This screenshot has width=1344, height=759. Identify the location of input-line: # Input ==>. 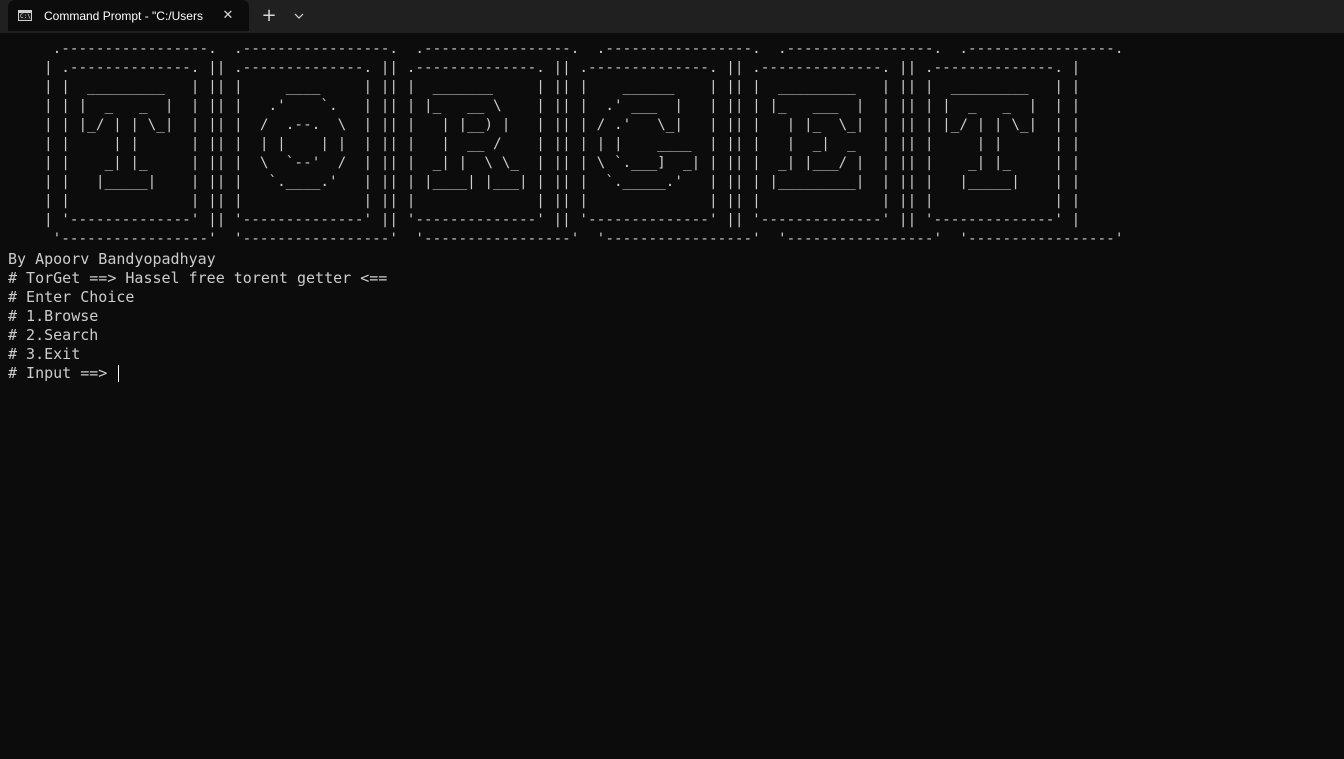
(197, 373).